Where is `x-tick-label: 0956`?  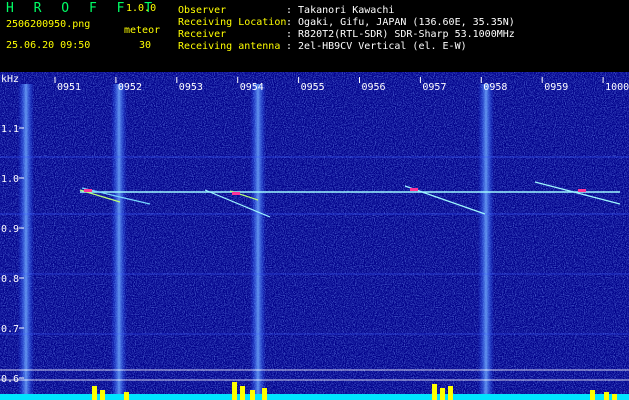 x-tick-label: 0956 is located at coordinates (374, 87).